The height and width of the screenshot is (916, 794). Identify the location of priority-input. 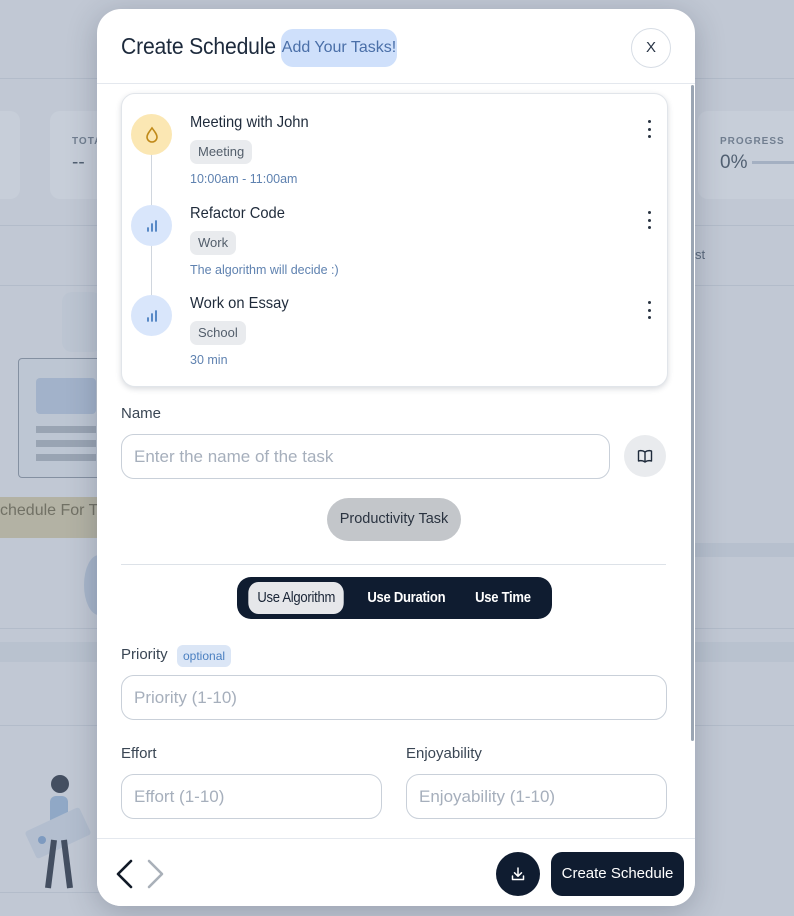
(394, 697).